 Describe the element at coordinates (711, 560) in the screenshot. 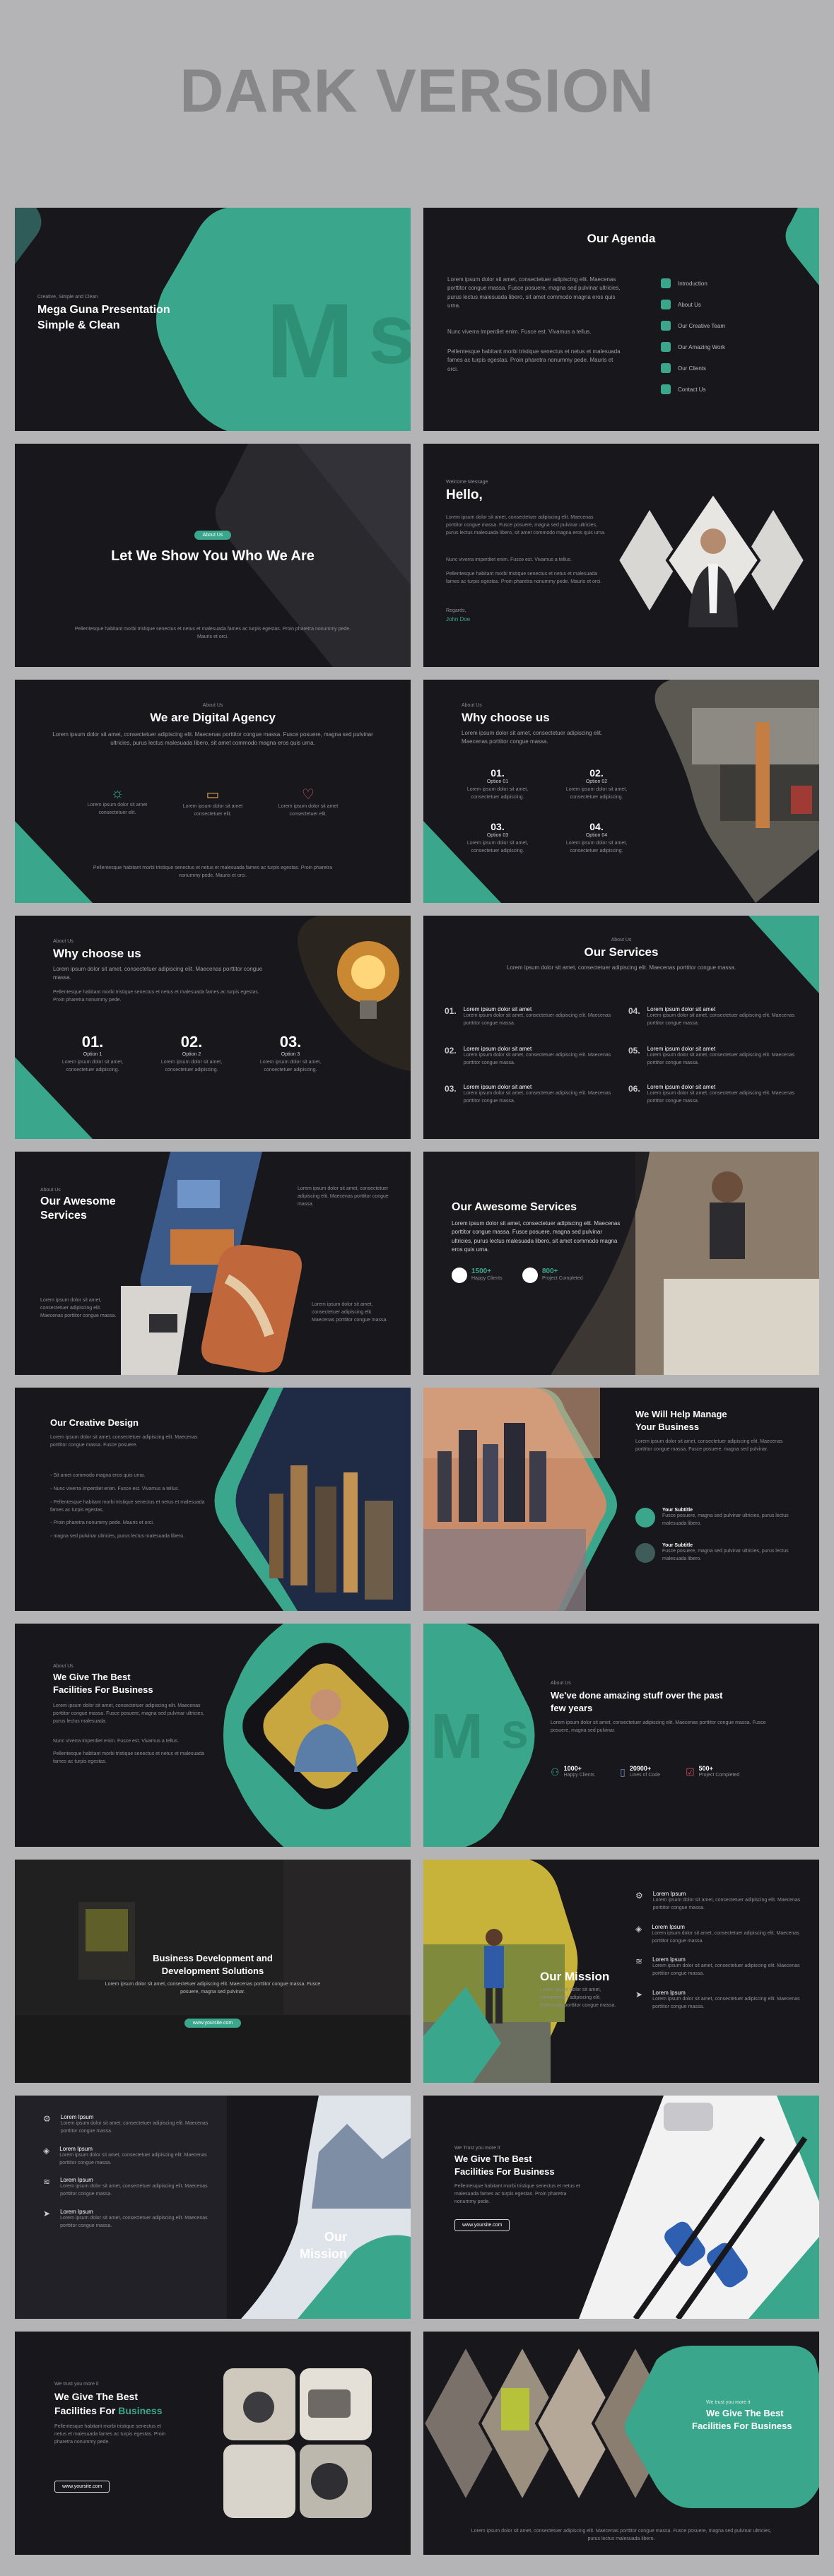

I see `portrait-diamonds` at that location.